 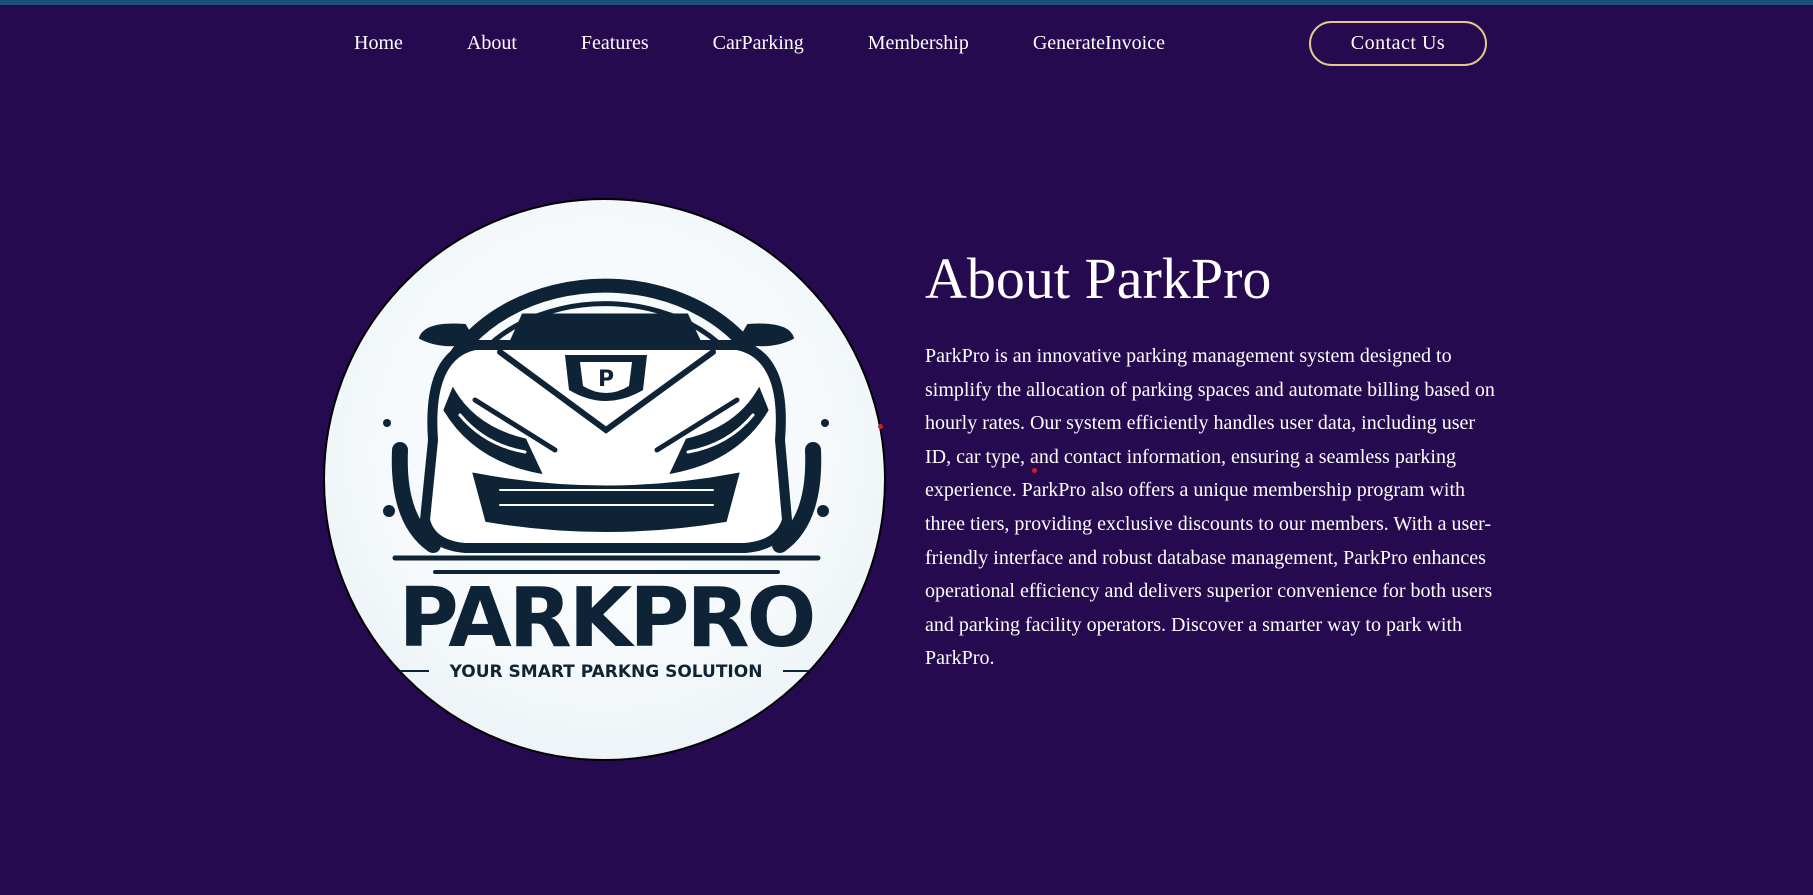 What do you see at coordinates (1098, 278) in the screenshot?
I see `about-title: About ParkPro` at bounding box center [1098, 278].